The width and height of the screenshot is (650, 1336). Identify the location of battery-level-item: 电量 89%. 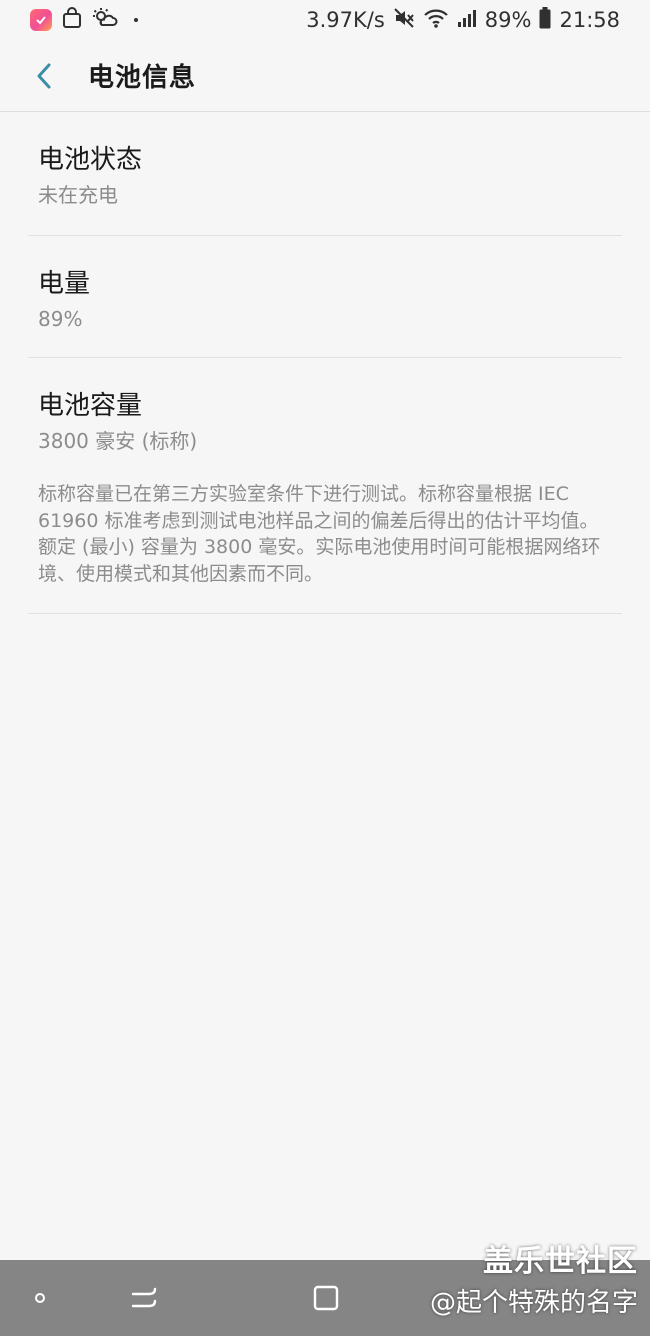
(325, 297).